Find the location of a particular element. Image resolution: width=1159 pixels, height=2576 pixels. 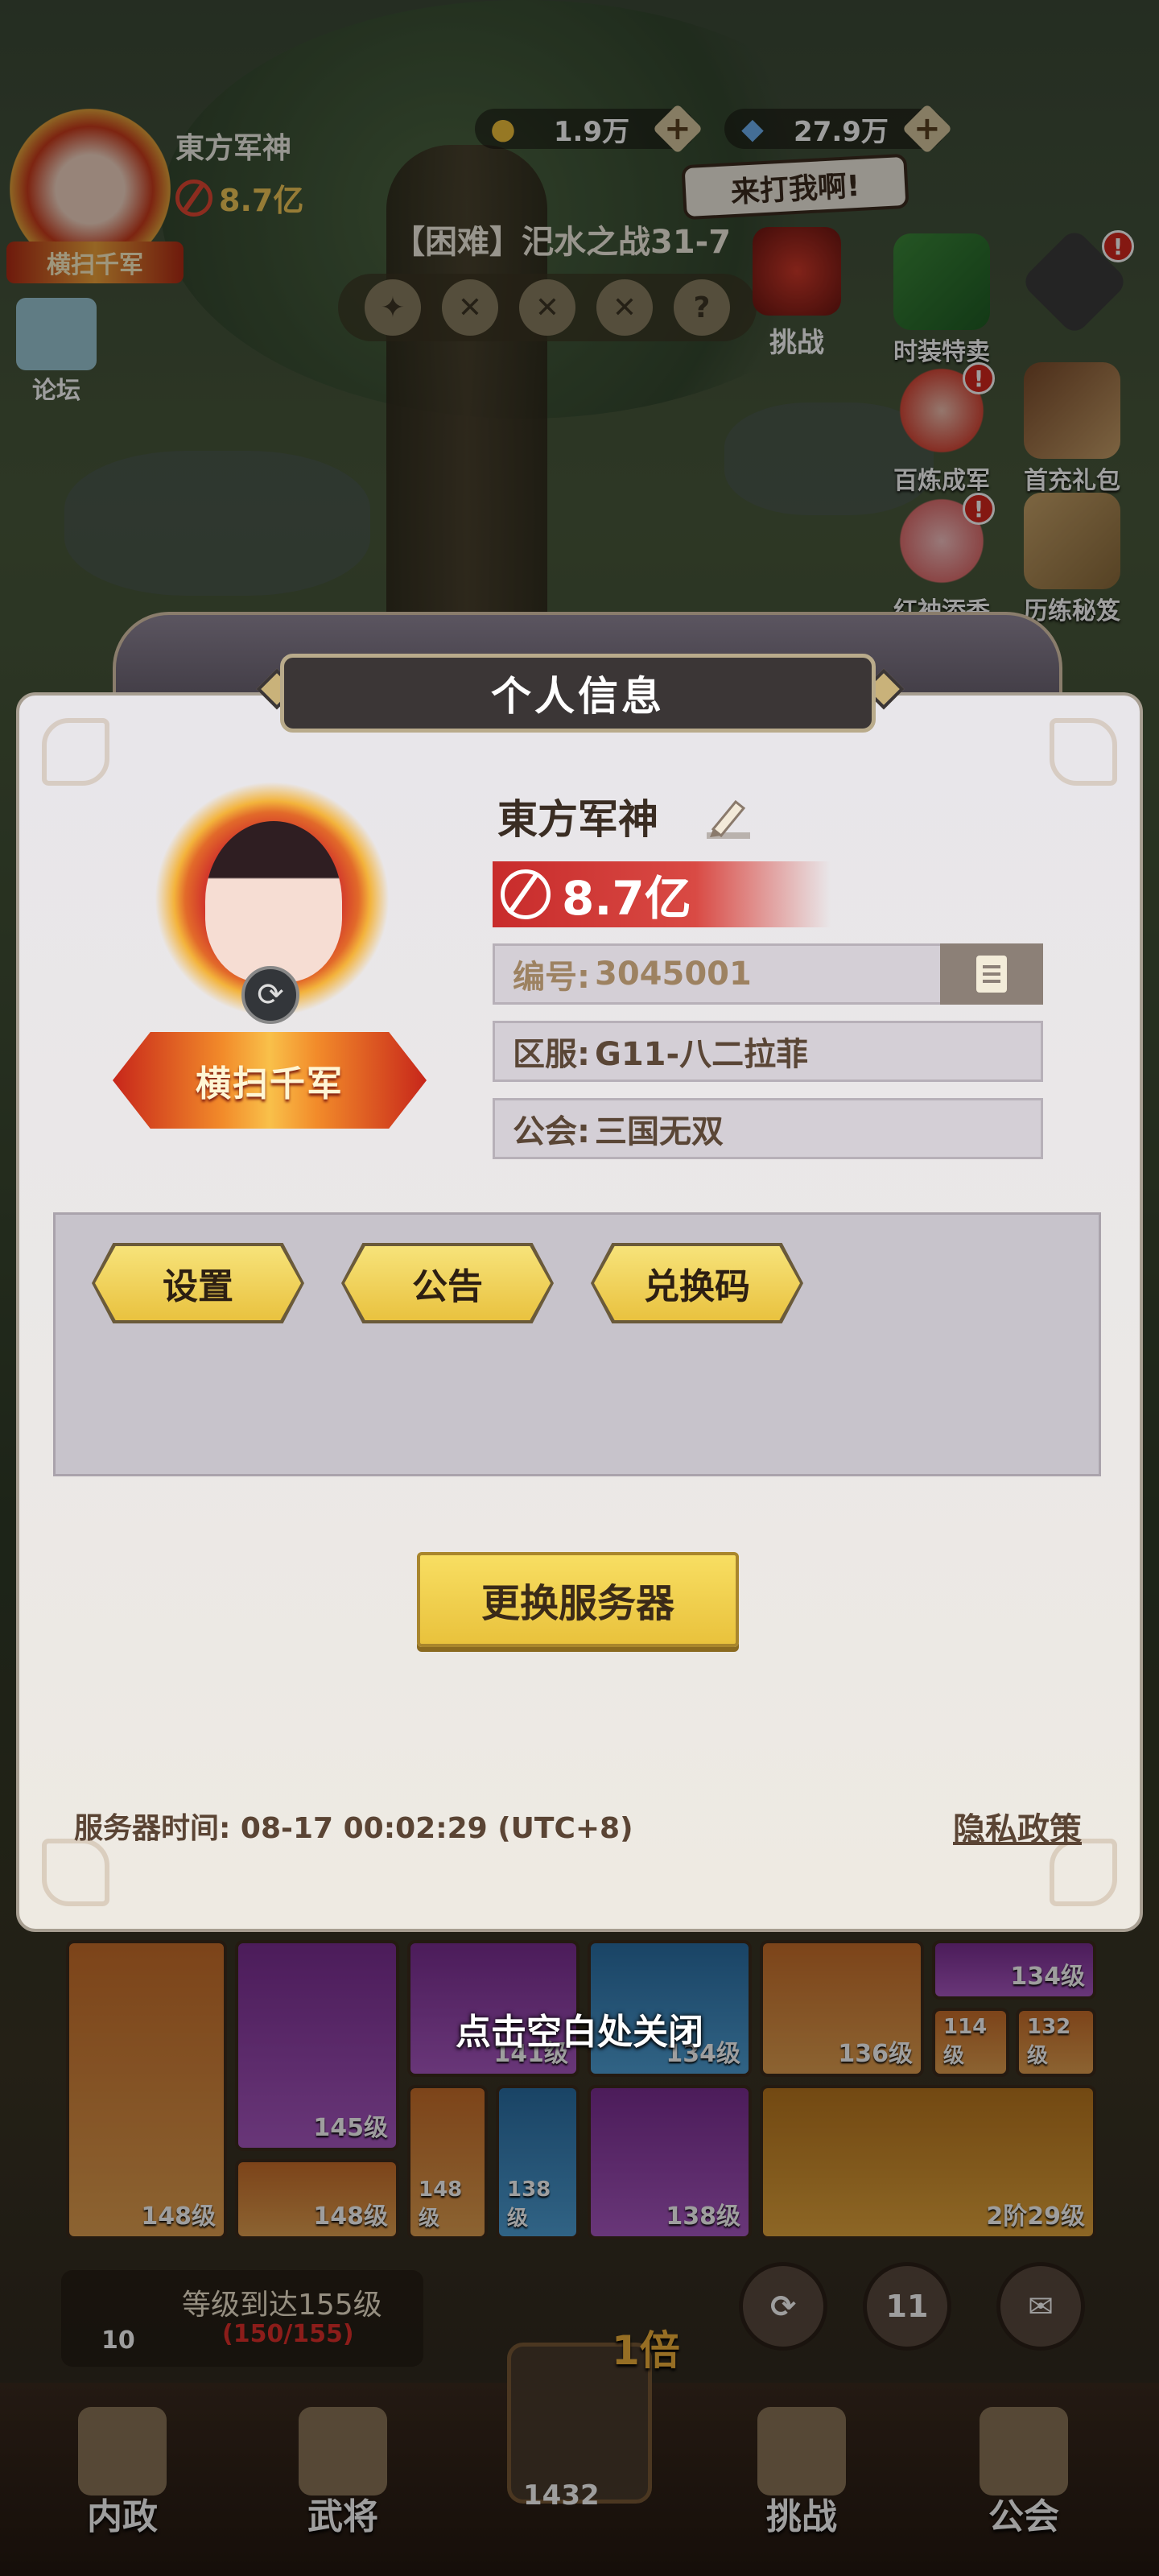

redeem-code-button: 兑换码 is located at coordinates (697, 1283).